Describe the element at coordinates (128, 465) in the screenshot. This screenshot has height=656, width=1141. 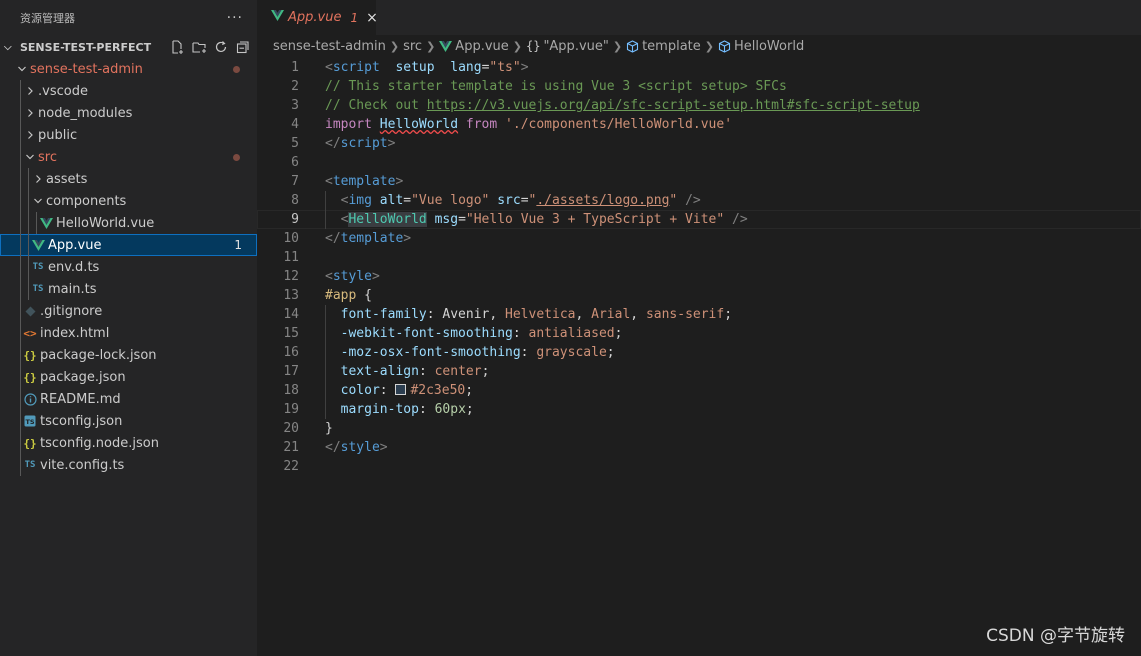
I see `tree-item: TS vite.config.ts` at that location.